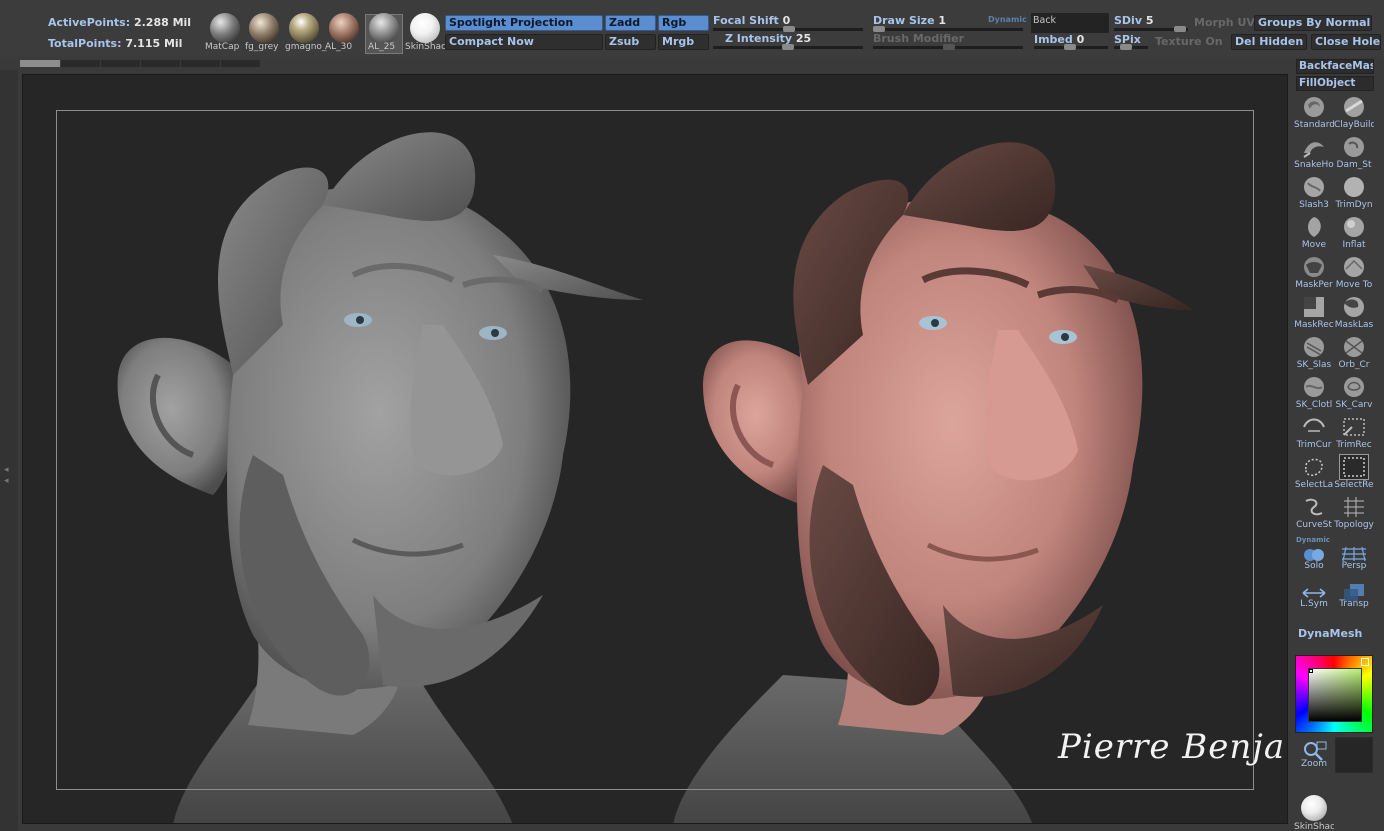 This screenshot has height=831, width=1384. Describe the element at coordinates (524, 23) in the screenshot. I see `spotlight-projection-button: Spotlight Projection` at that location.